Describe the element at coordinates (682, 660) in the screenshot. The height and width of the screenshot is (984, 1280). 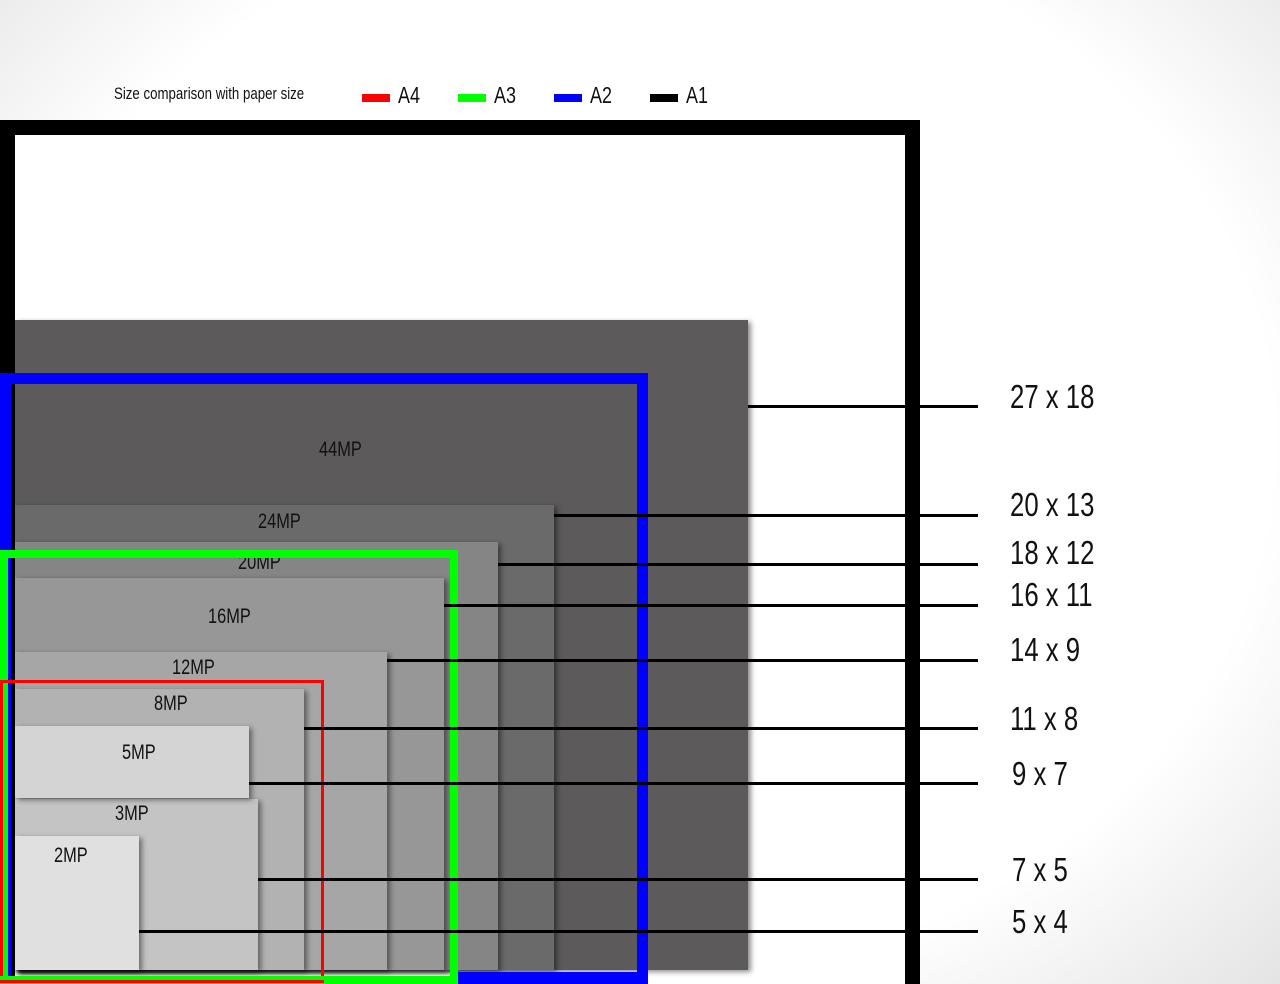
I see `leader-line-14x9` at that location.